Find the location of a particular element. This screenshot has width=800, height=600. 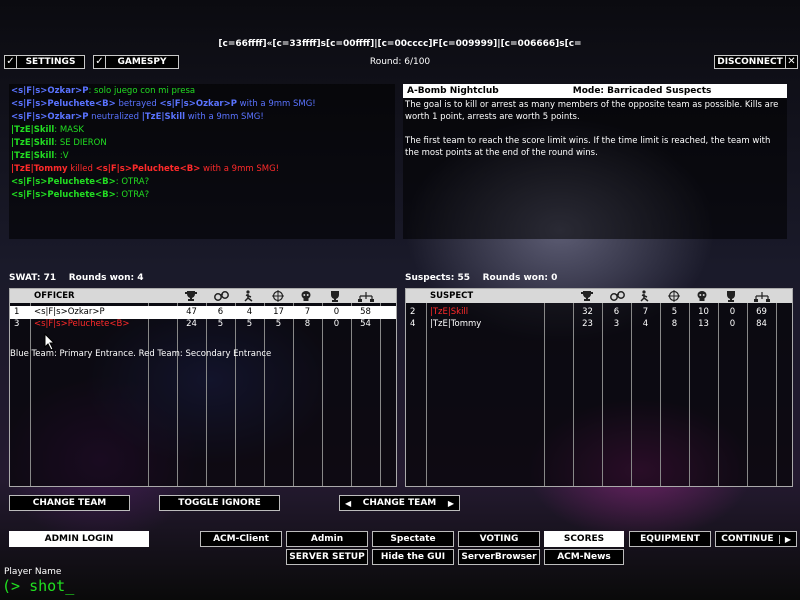

server-browser-button: ServerBrowser is located at coordinates (499, 557).